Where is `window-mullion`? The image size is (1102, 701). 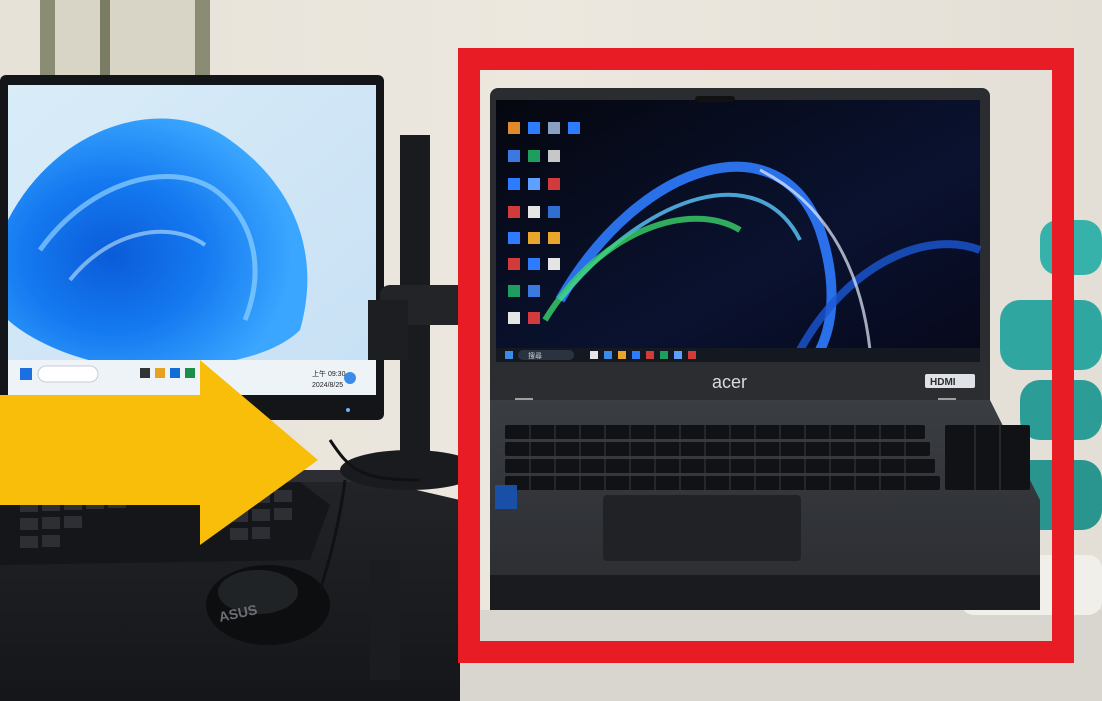
window-mullion is located at coordinates (105, 40).